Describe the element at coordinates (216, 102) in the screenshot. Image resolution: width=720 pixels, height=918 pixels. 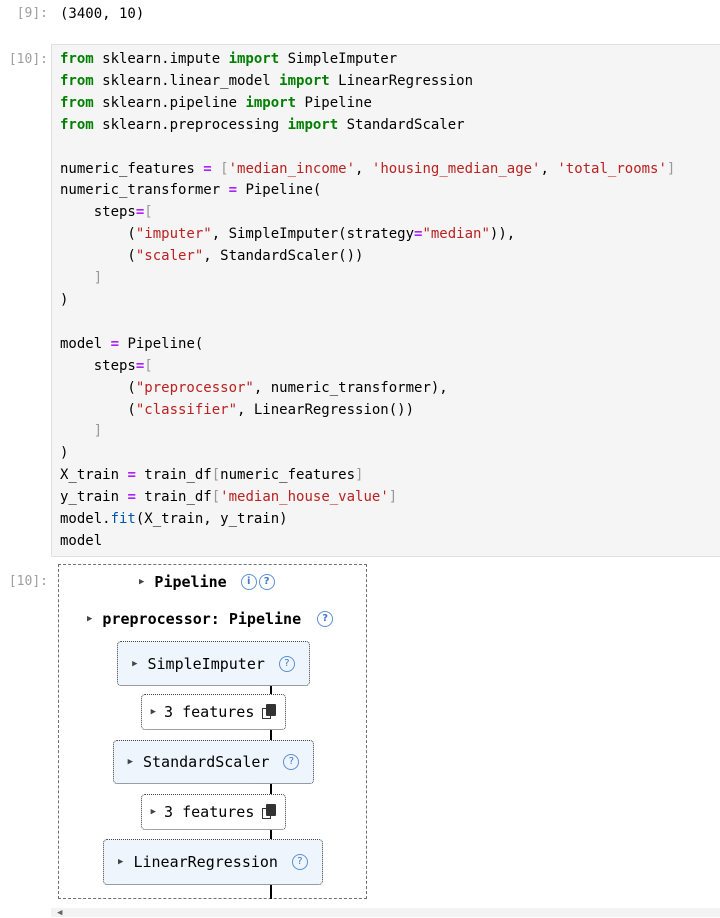
I see `code-line: from sklearn.pipeline import Pipeline` at that location.